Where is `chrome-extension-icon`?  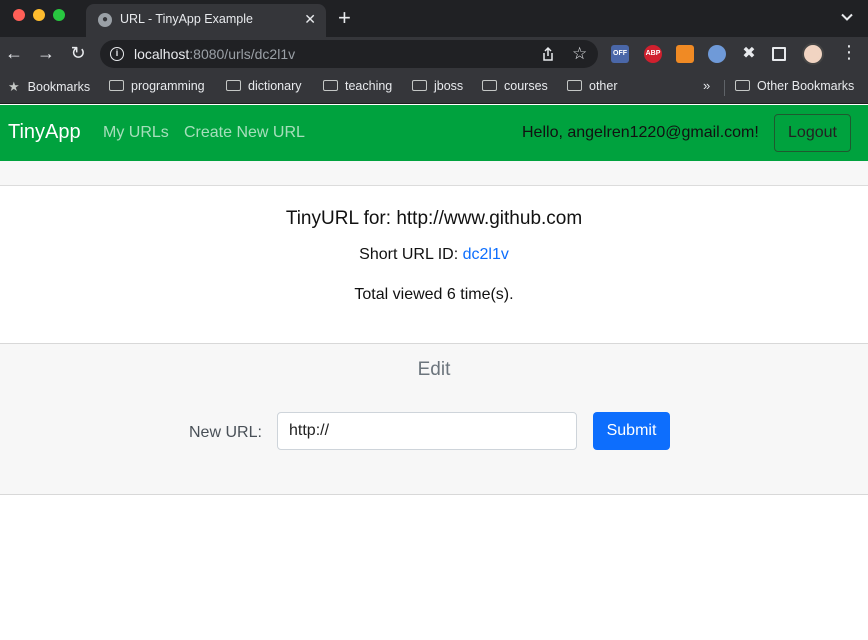
chrome-extension-icon is located at coordinates (717, 54).